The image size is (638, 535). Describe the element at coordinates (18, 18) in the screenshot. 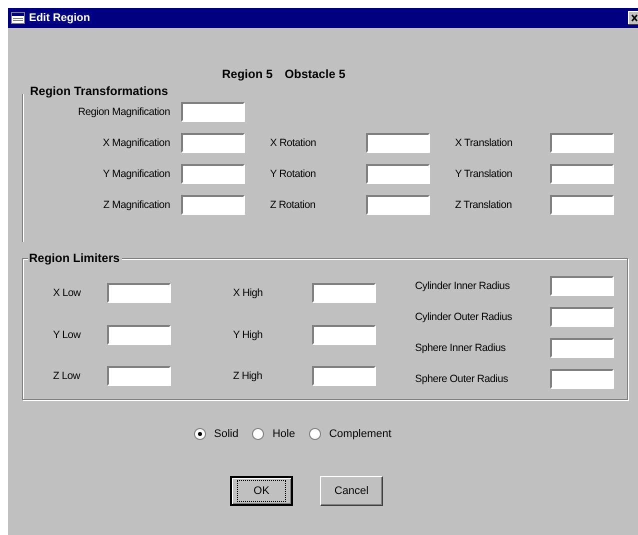

I see `window-icon` at that location.